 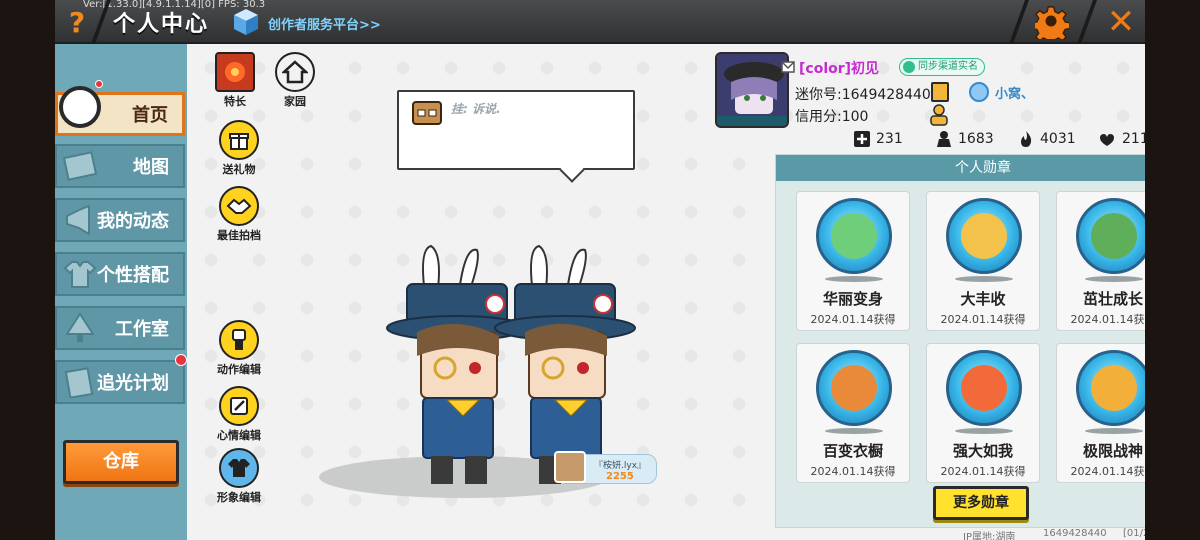 I want to click on look-edit-button: 形象编辑, so click(x=239, y=476).